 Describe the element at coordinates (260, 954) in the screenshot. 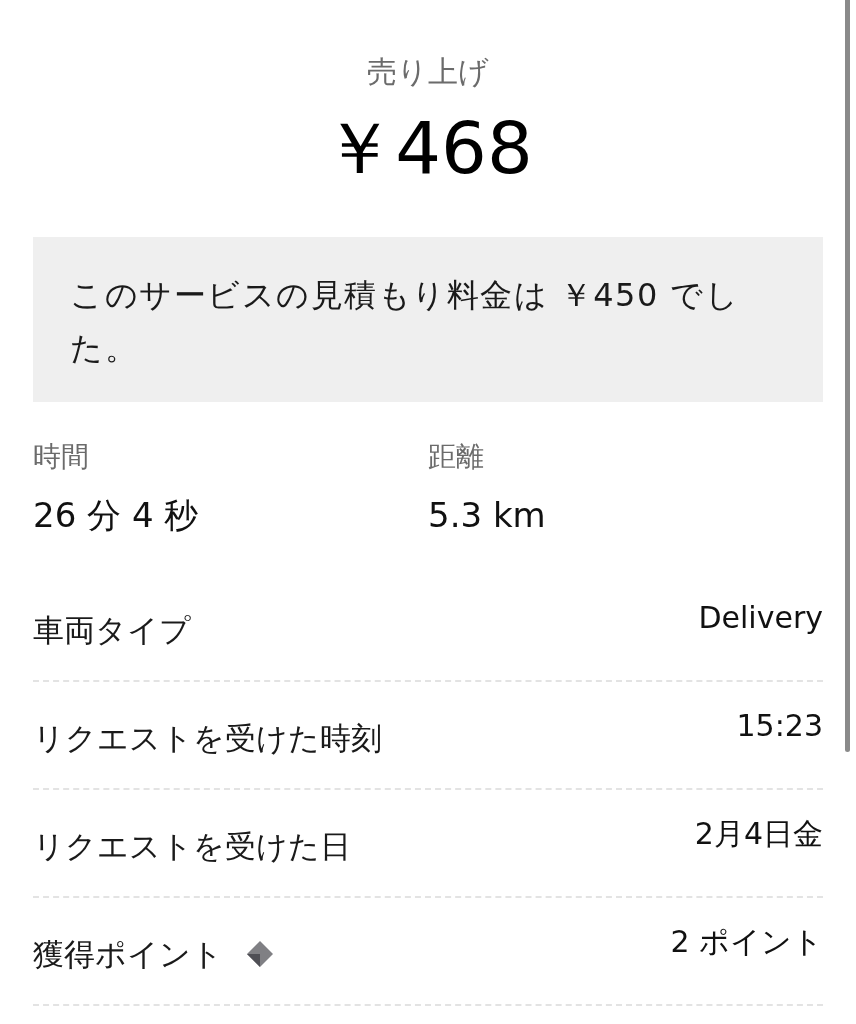

I see `diamond-icon` at that location.